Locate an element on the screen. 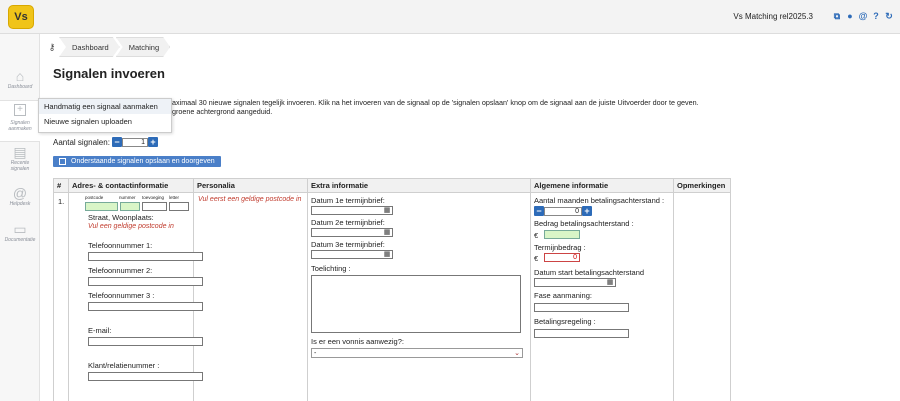  postcode-error: Vul een geldige postcode in is located at coordinates (131, 226).